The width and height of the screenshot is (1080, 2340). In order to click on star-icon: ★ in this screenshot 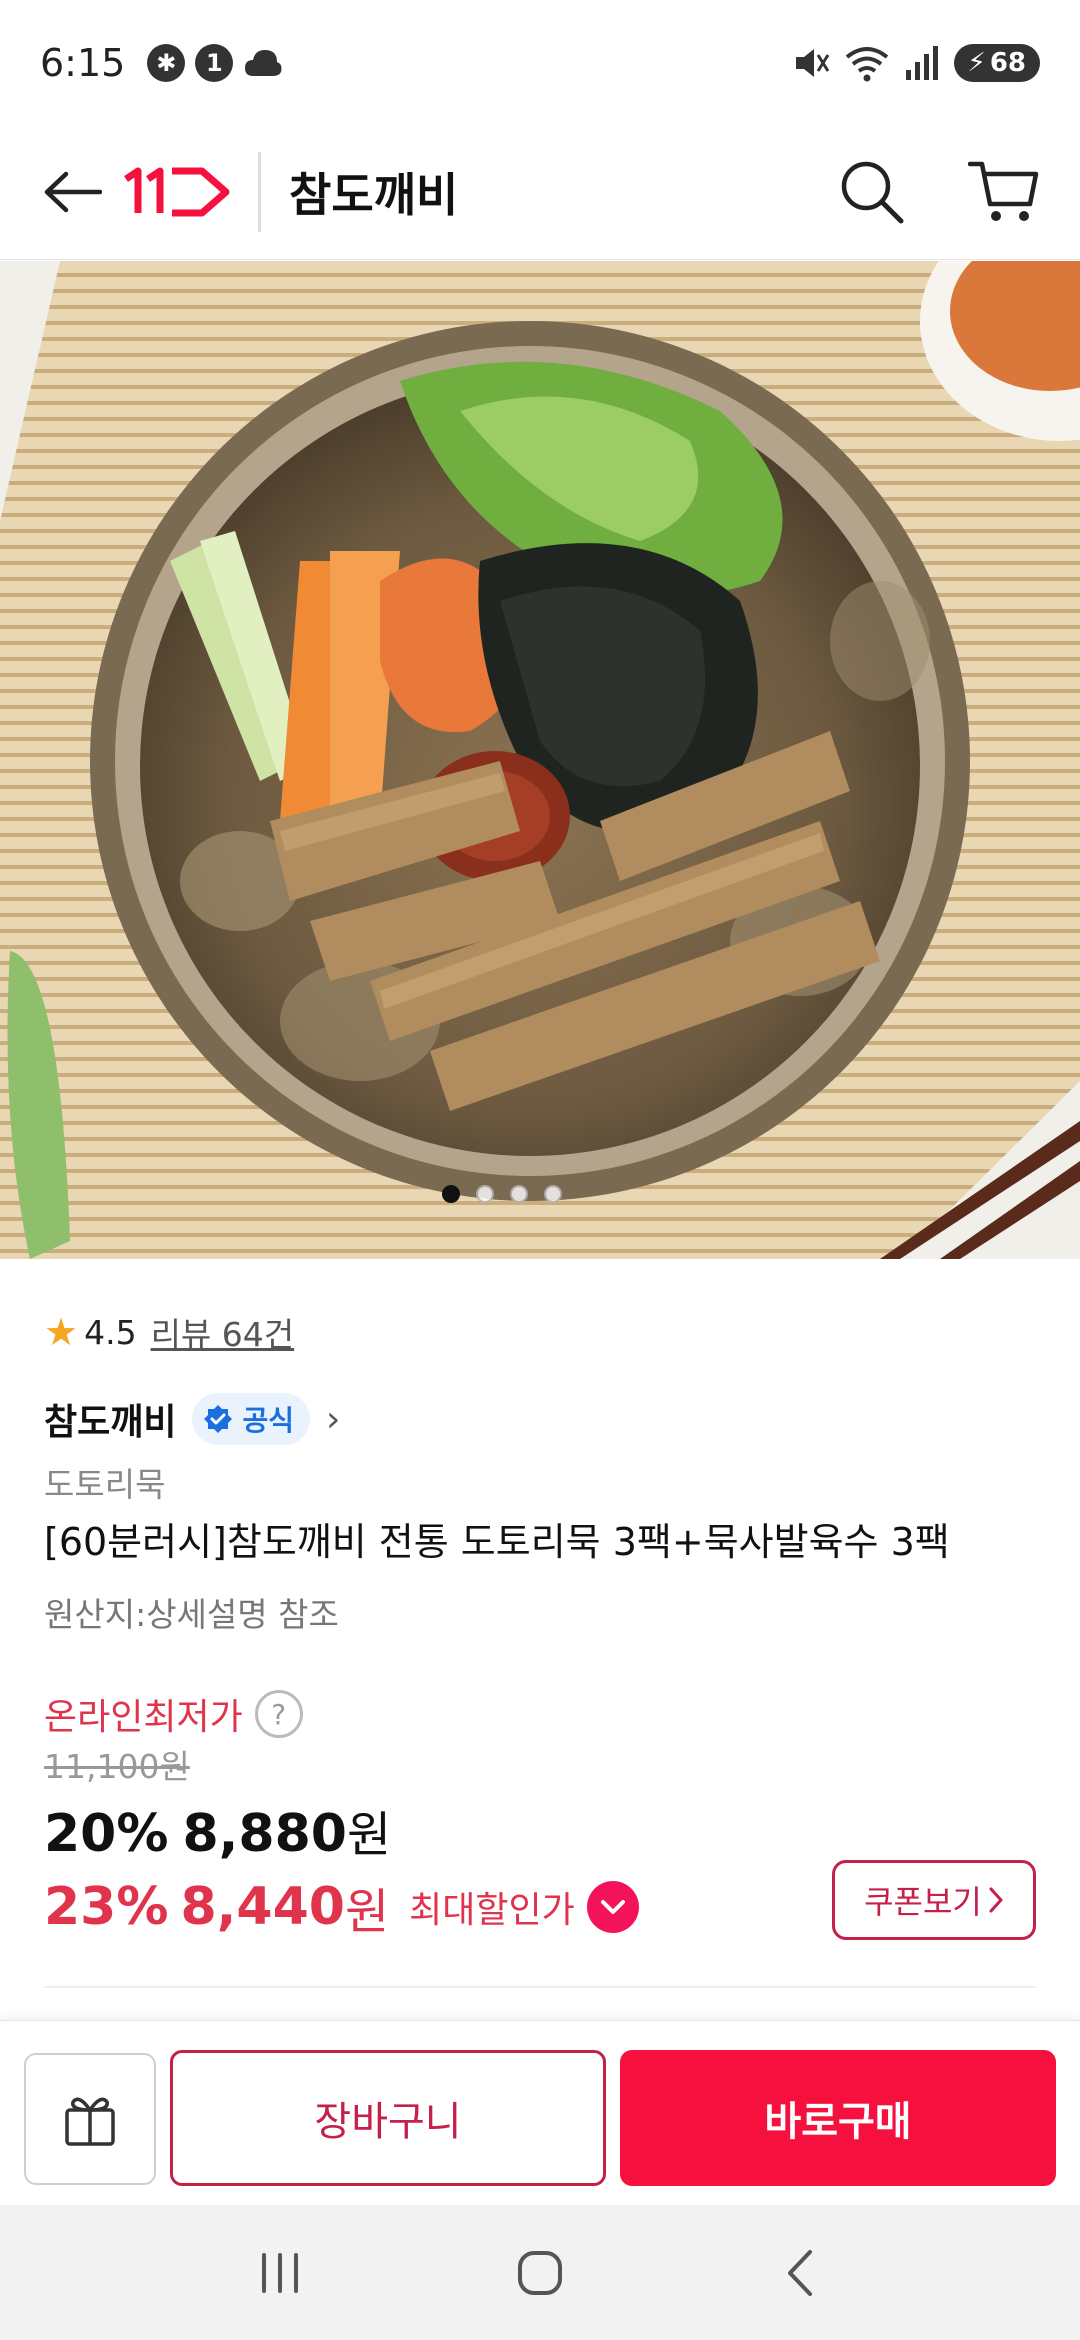, I will do `click(61, 1332)`.